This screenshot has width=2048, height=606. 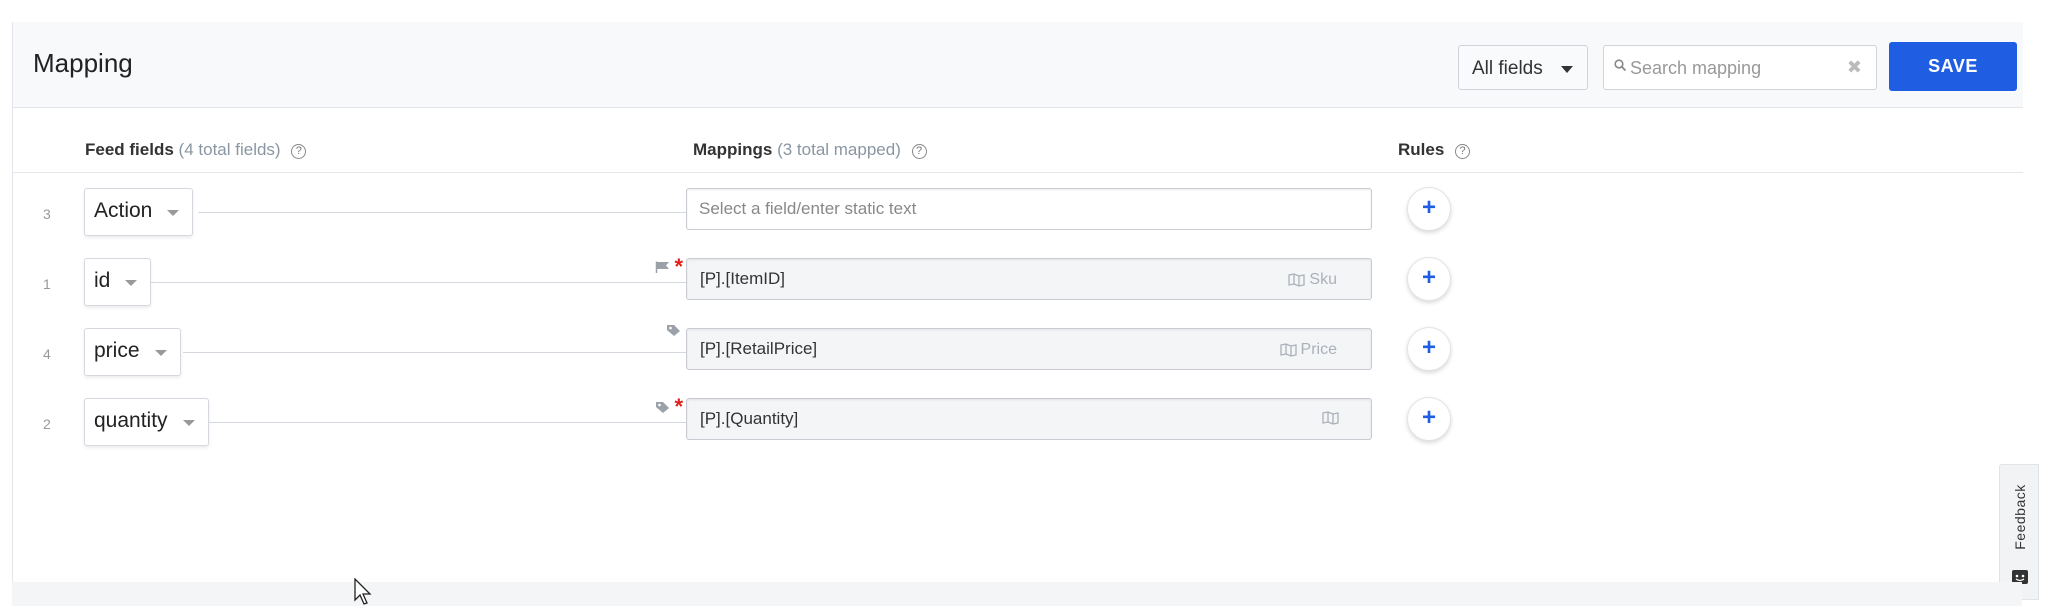 What do you see at coordinates (47, 214) in the screenshot?
I see `row-number: 3` at bounding box center [47, 214].